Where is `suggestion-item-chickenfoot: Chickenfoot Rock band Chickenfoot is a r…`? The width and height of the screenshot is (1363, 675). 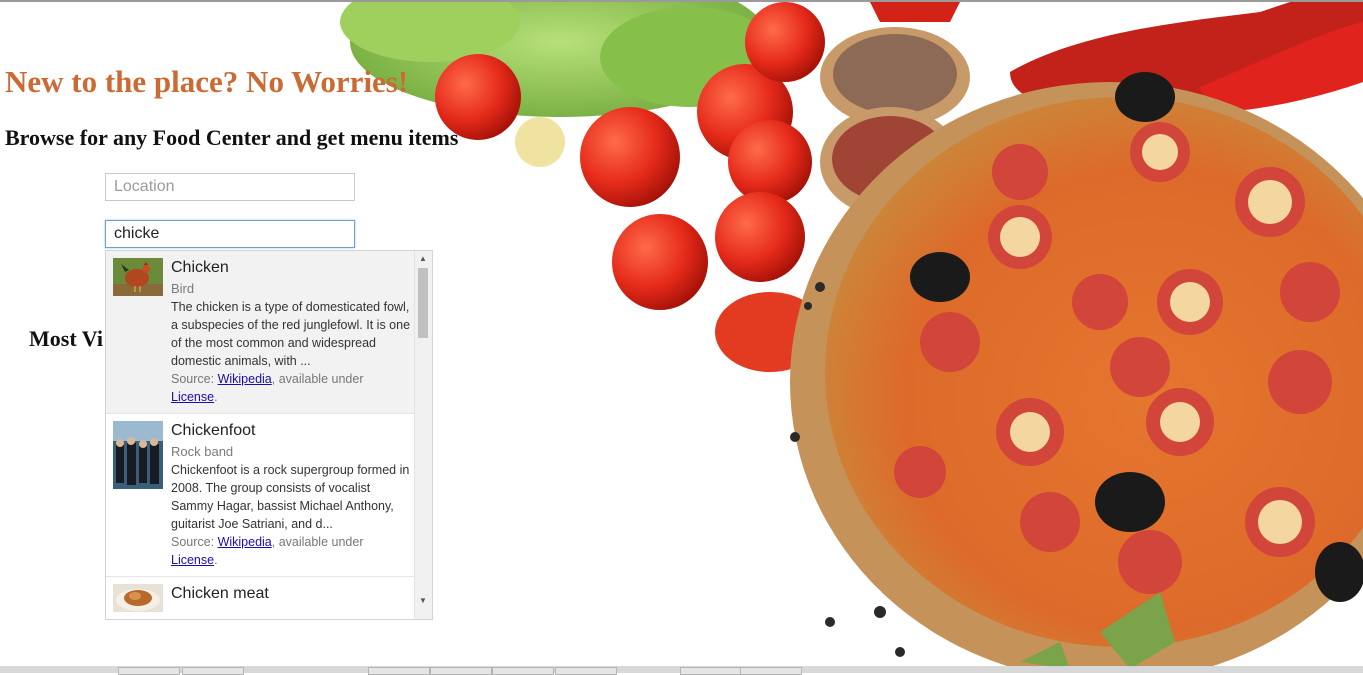 suggestion-item-chickenfoot: Chickenfoot Rock band Chickenfoot is a r… is located at coordinates (260, 495).